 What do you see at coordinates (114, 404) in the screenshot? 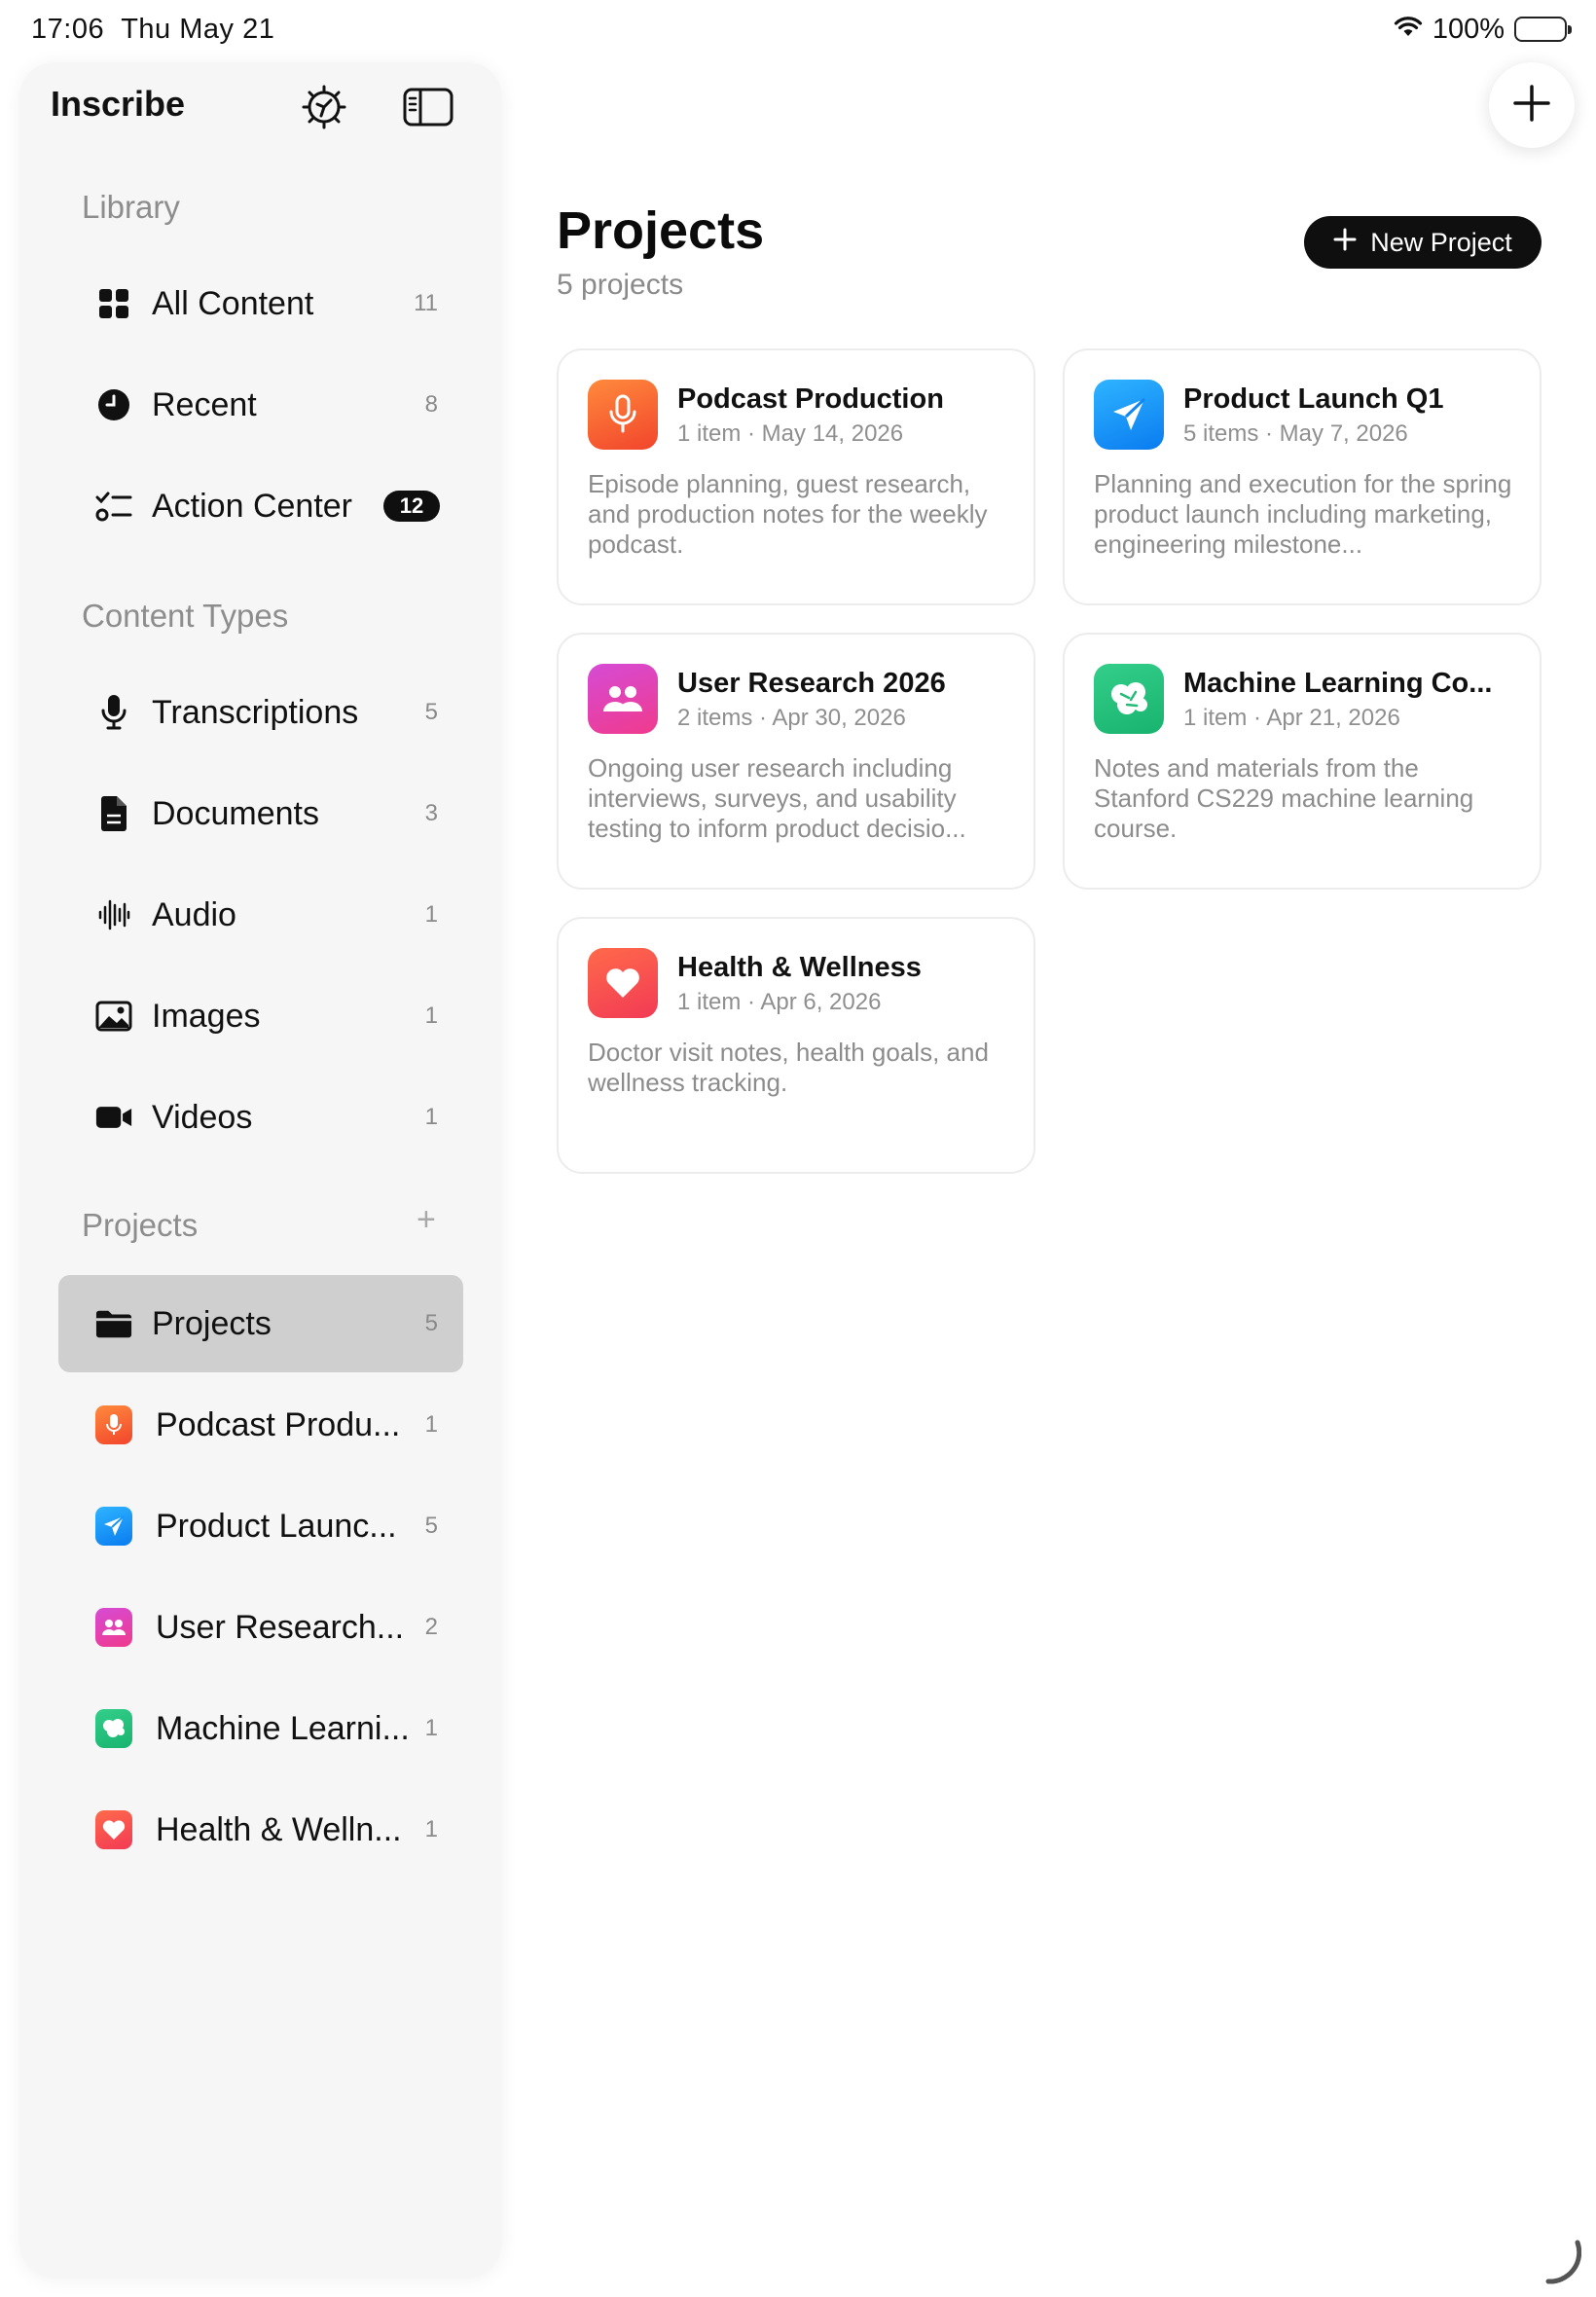
I see `clock-icon` at bounding box center [114, 404].